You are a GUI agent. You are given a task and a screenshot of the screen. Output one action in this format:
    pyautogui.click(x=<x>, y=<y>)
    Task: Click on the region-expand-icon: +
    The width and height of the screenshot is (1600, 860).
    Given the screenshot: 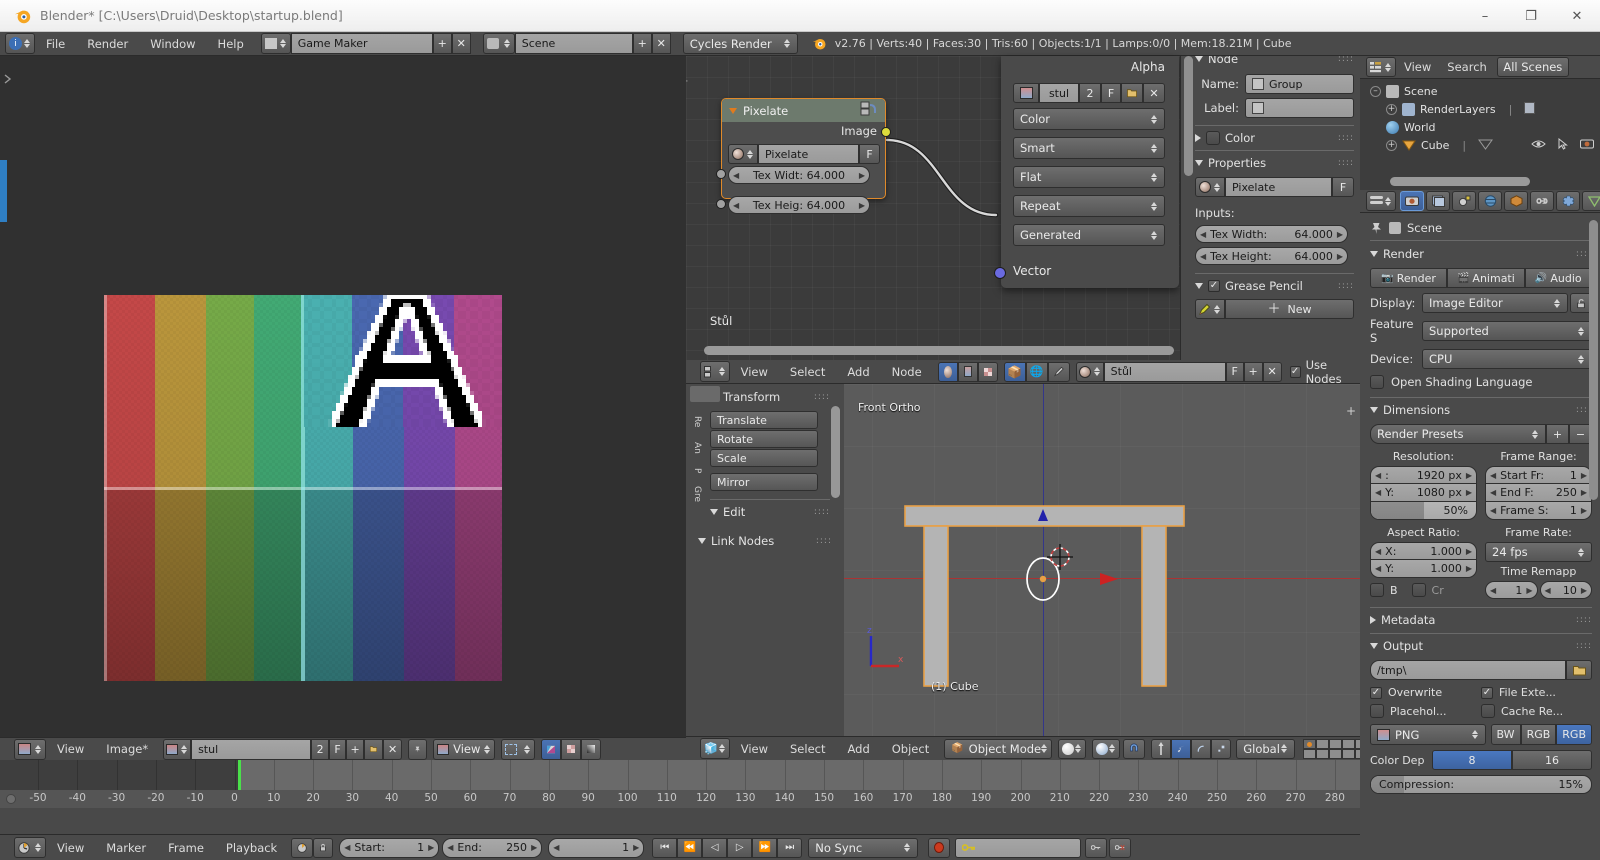 What is the action you would take?
    pyautogui.click(x=1351, y=411)
    